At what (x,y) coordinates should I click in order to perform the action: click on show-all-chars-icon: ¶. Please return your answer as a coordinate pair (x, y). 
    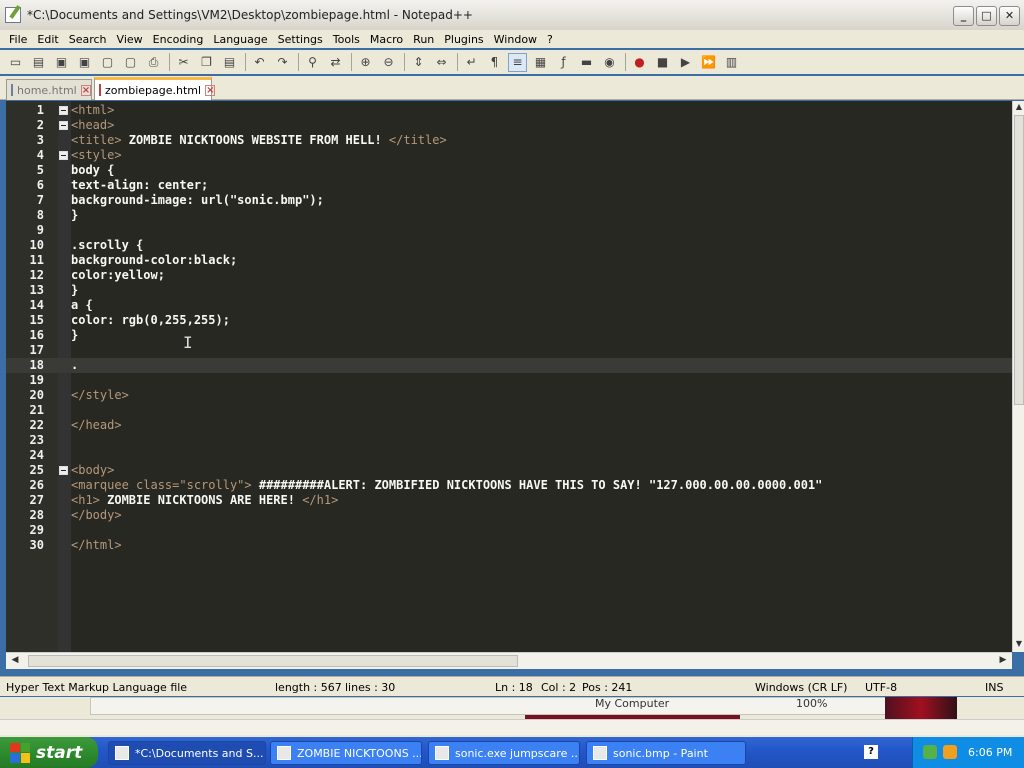
    Looking at the image, I should click on (494, 62).